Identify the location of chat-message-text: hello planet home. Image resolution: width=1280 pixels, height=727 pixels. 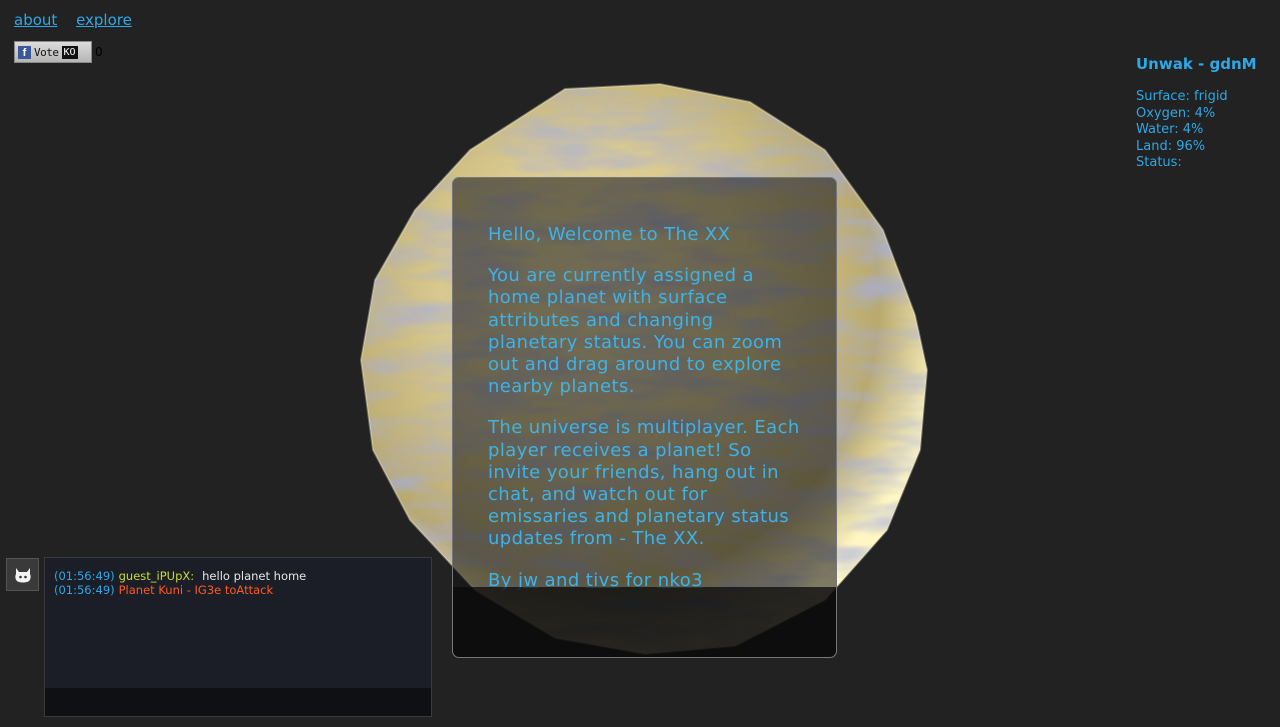
(254, 576).